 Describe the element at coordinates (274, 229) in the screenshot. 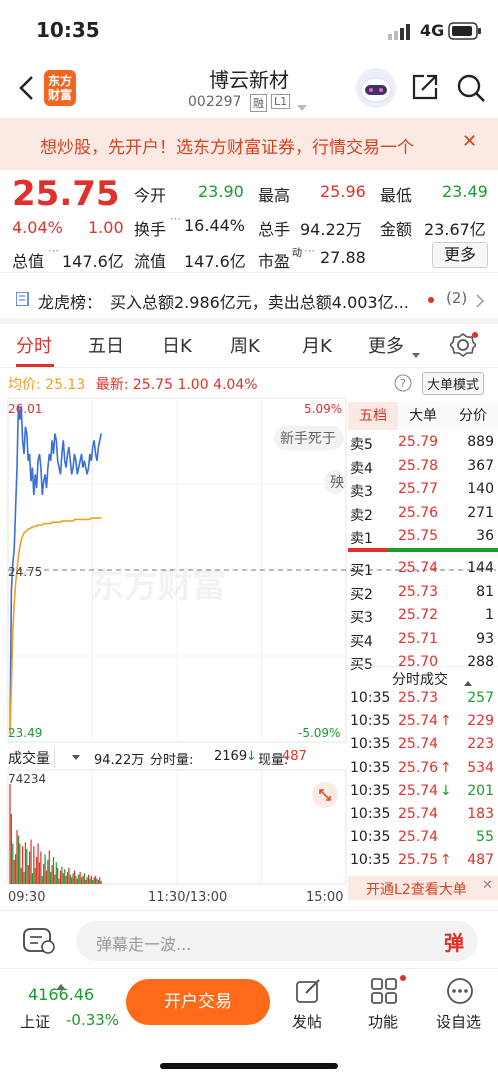

I see `volume-label: 总手` at that location.